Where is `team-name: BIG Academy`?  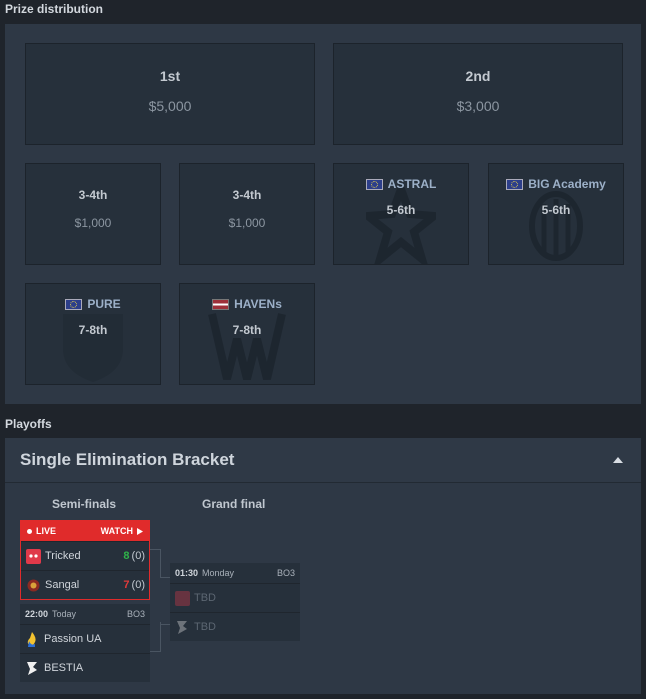 team-name: BIG Academy is located at coordinates (567, 184).